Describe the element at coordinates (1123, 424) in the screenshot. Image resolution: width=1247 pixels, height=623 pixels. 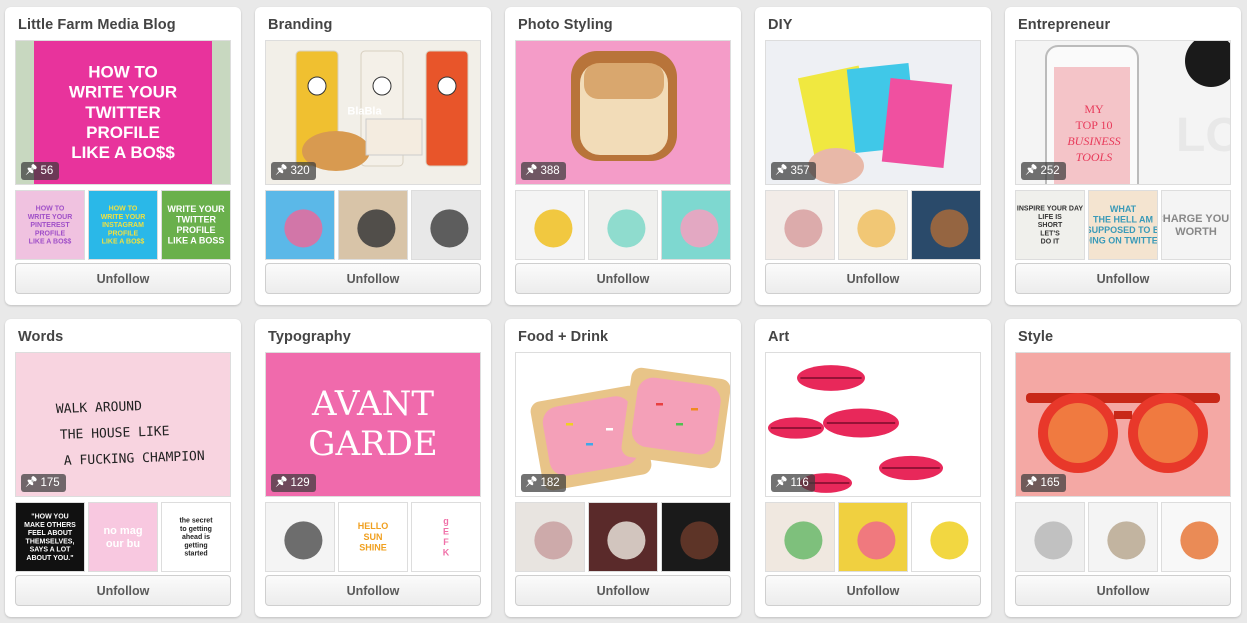
I see `board-cover-image: 📌 165` at that location.